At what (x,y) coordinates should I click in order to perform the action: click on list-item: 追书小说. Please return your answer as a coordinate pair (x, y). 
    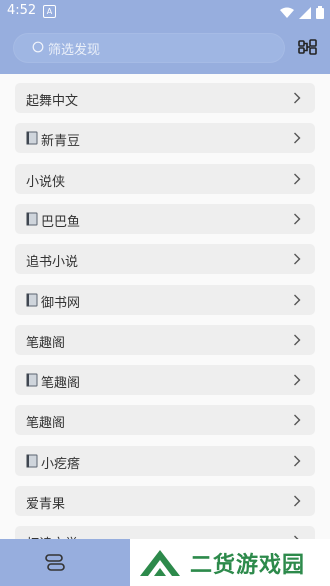
    Looking at the image, I should click on (165, 259).